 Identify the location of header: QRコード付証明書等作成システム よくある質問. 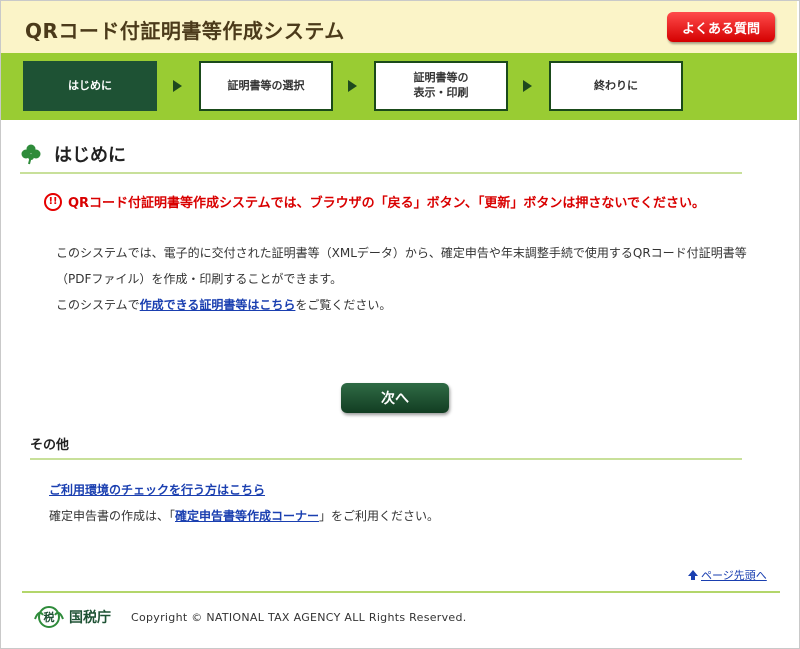
(399, 27).